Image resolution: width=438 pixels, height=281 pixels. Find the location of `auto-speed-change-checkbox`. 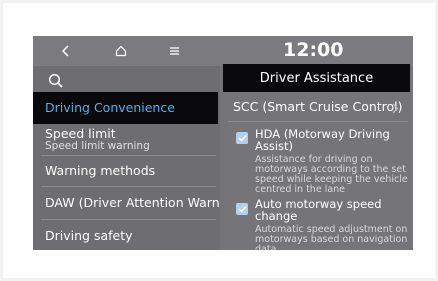

auto-speed-change-checkbox is located at coordinates (242, 209).